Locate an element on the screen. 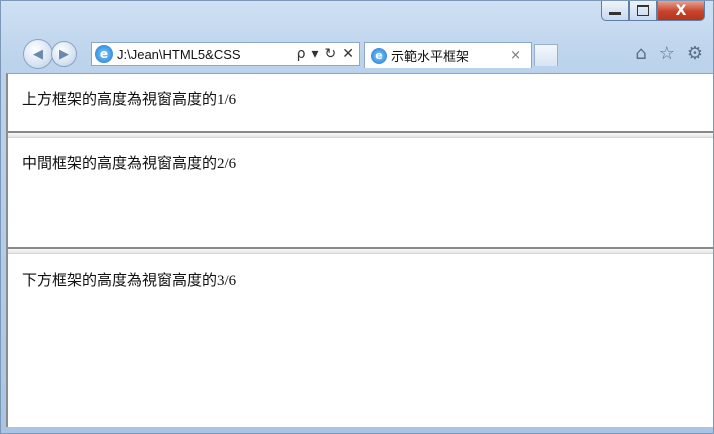 This screenshot has width=714, height=434. window-controls: X is located at coordinates (653, 11).